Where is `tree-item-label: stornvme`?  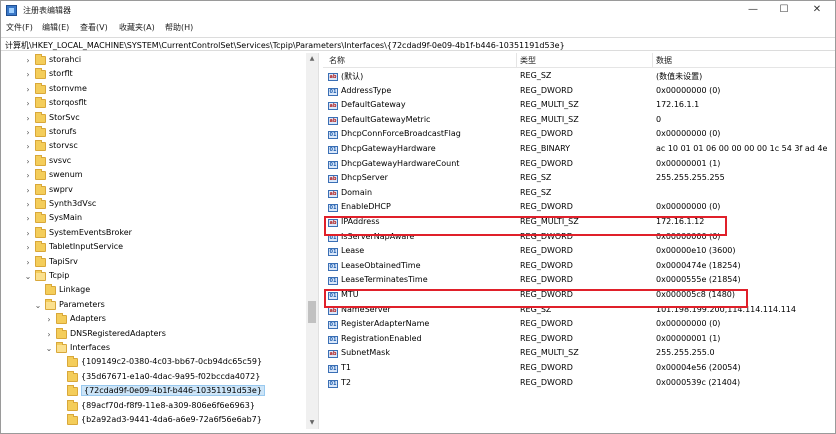
tree-item-label: stornvme is located at coordinates (68, 88).